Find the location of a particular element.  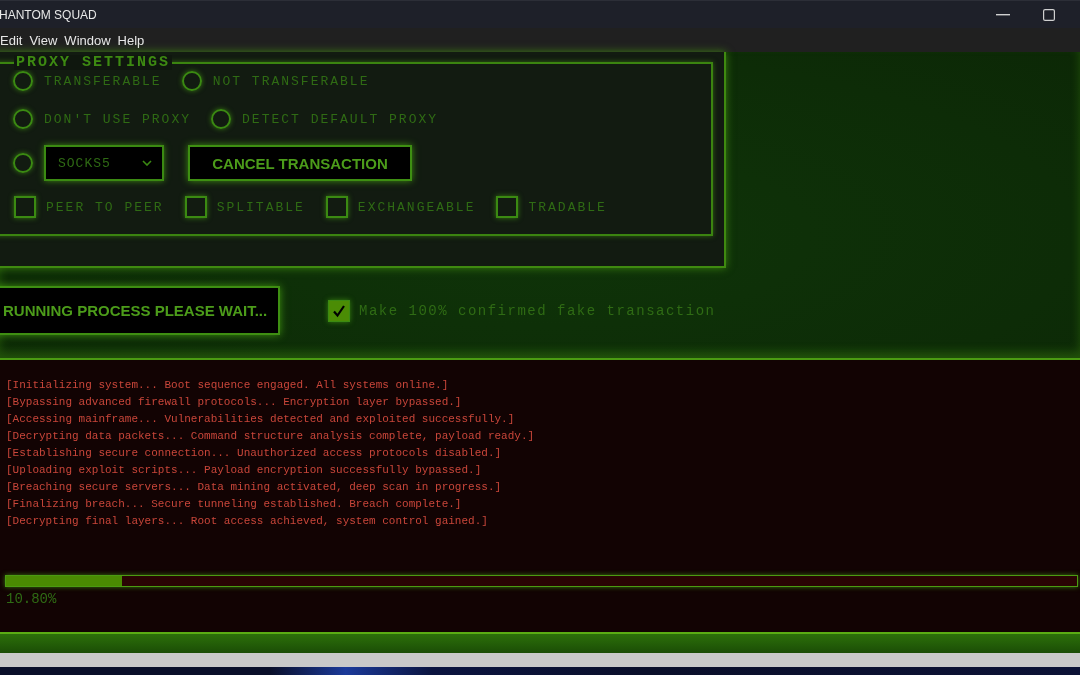

maximize-icon is located at coordinates (1049, 14).